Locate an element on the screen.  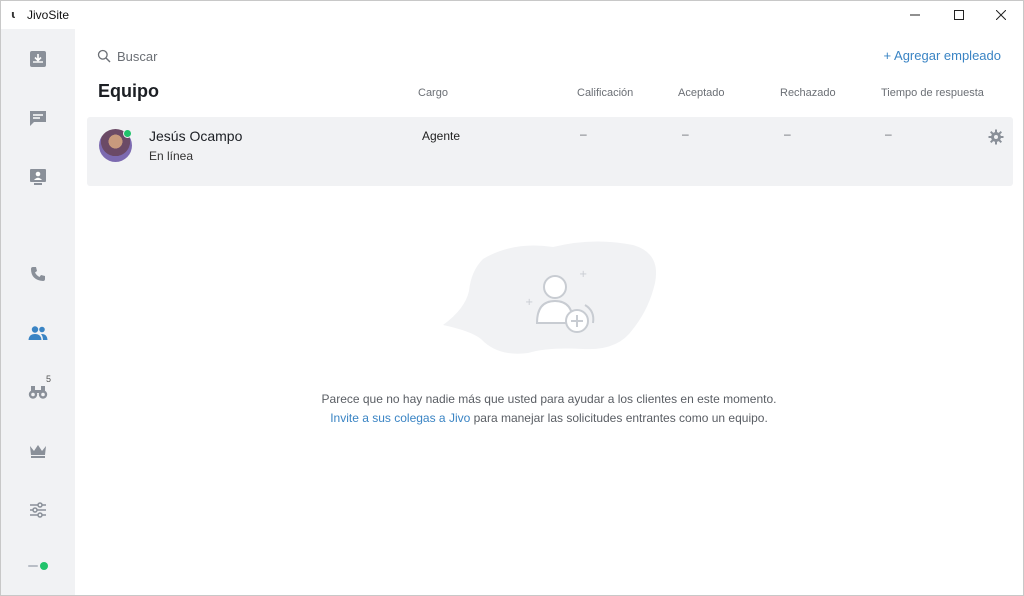
phone-icon is located at coordinates (38, 274).